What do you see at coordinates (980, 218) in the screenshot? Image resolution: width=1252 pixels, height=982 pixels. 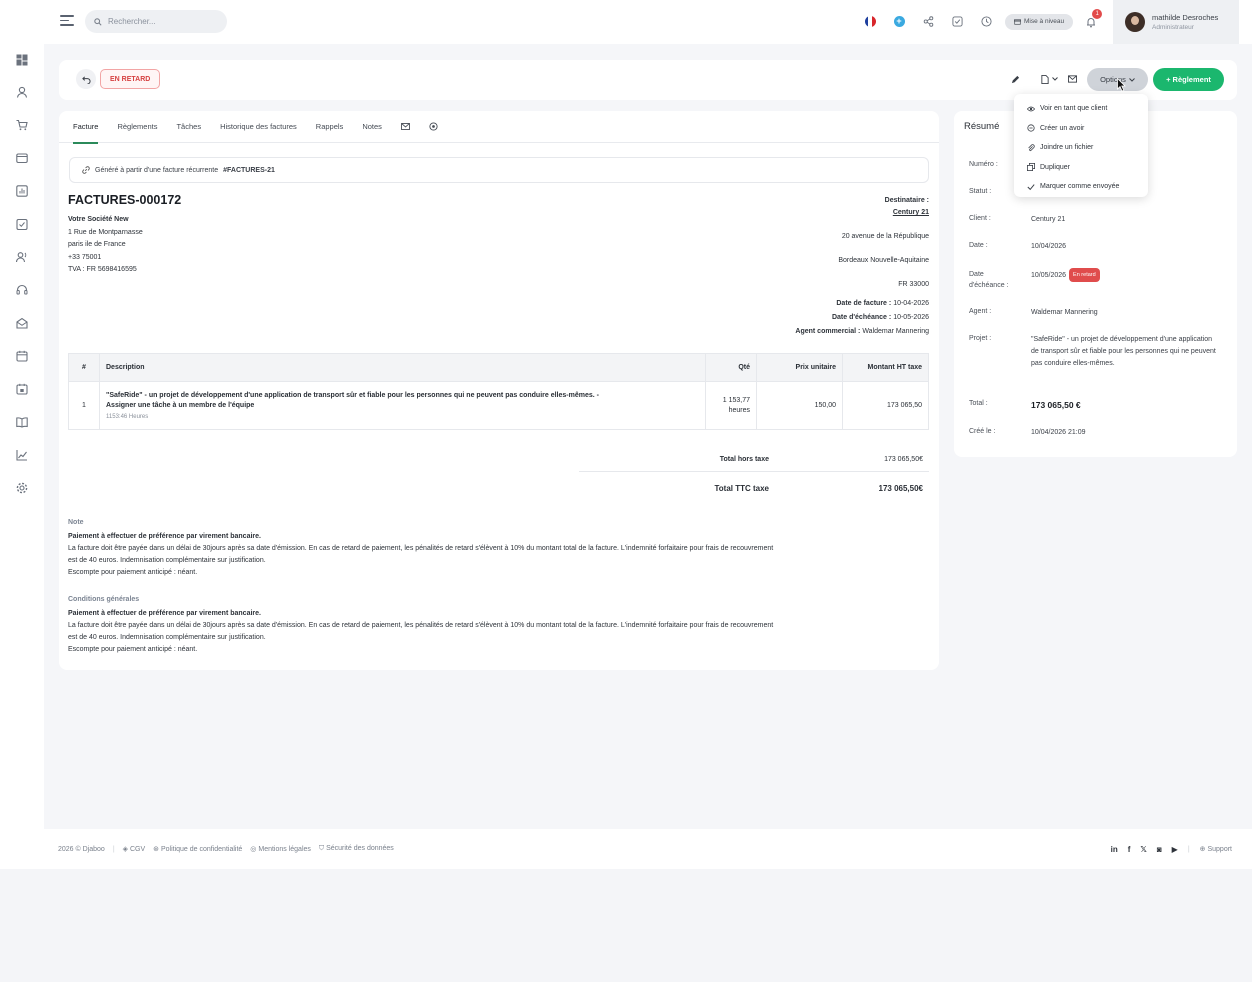 I see `resume-client-label: Client :` at bounding box center [980, 218].